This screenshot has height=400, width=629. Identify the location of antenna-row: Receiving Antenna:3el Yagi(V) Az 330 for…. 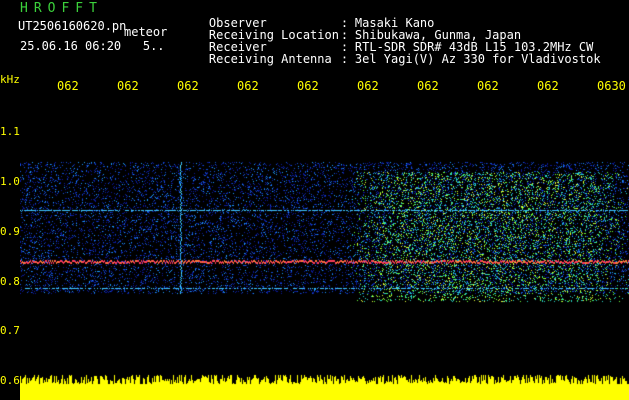
(390, 59).